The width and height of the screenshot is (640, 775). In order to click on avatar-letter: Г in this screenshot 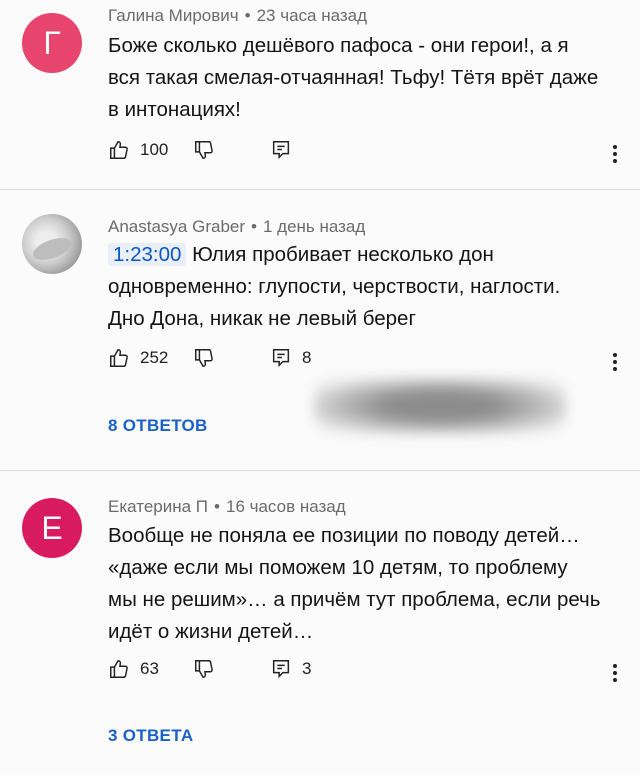, I will do `click(52, 42)`.